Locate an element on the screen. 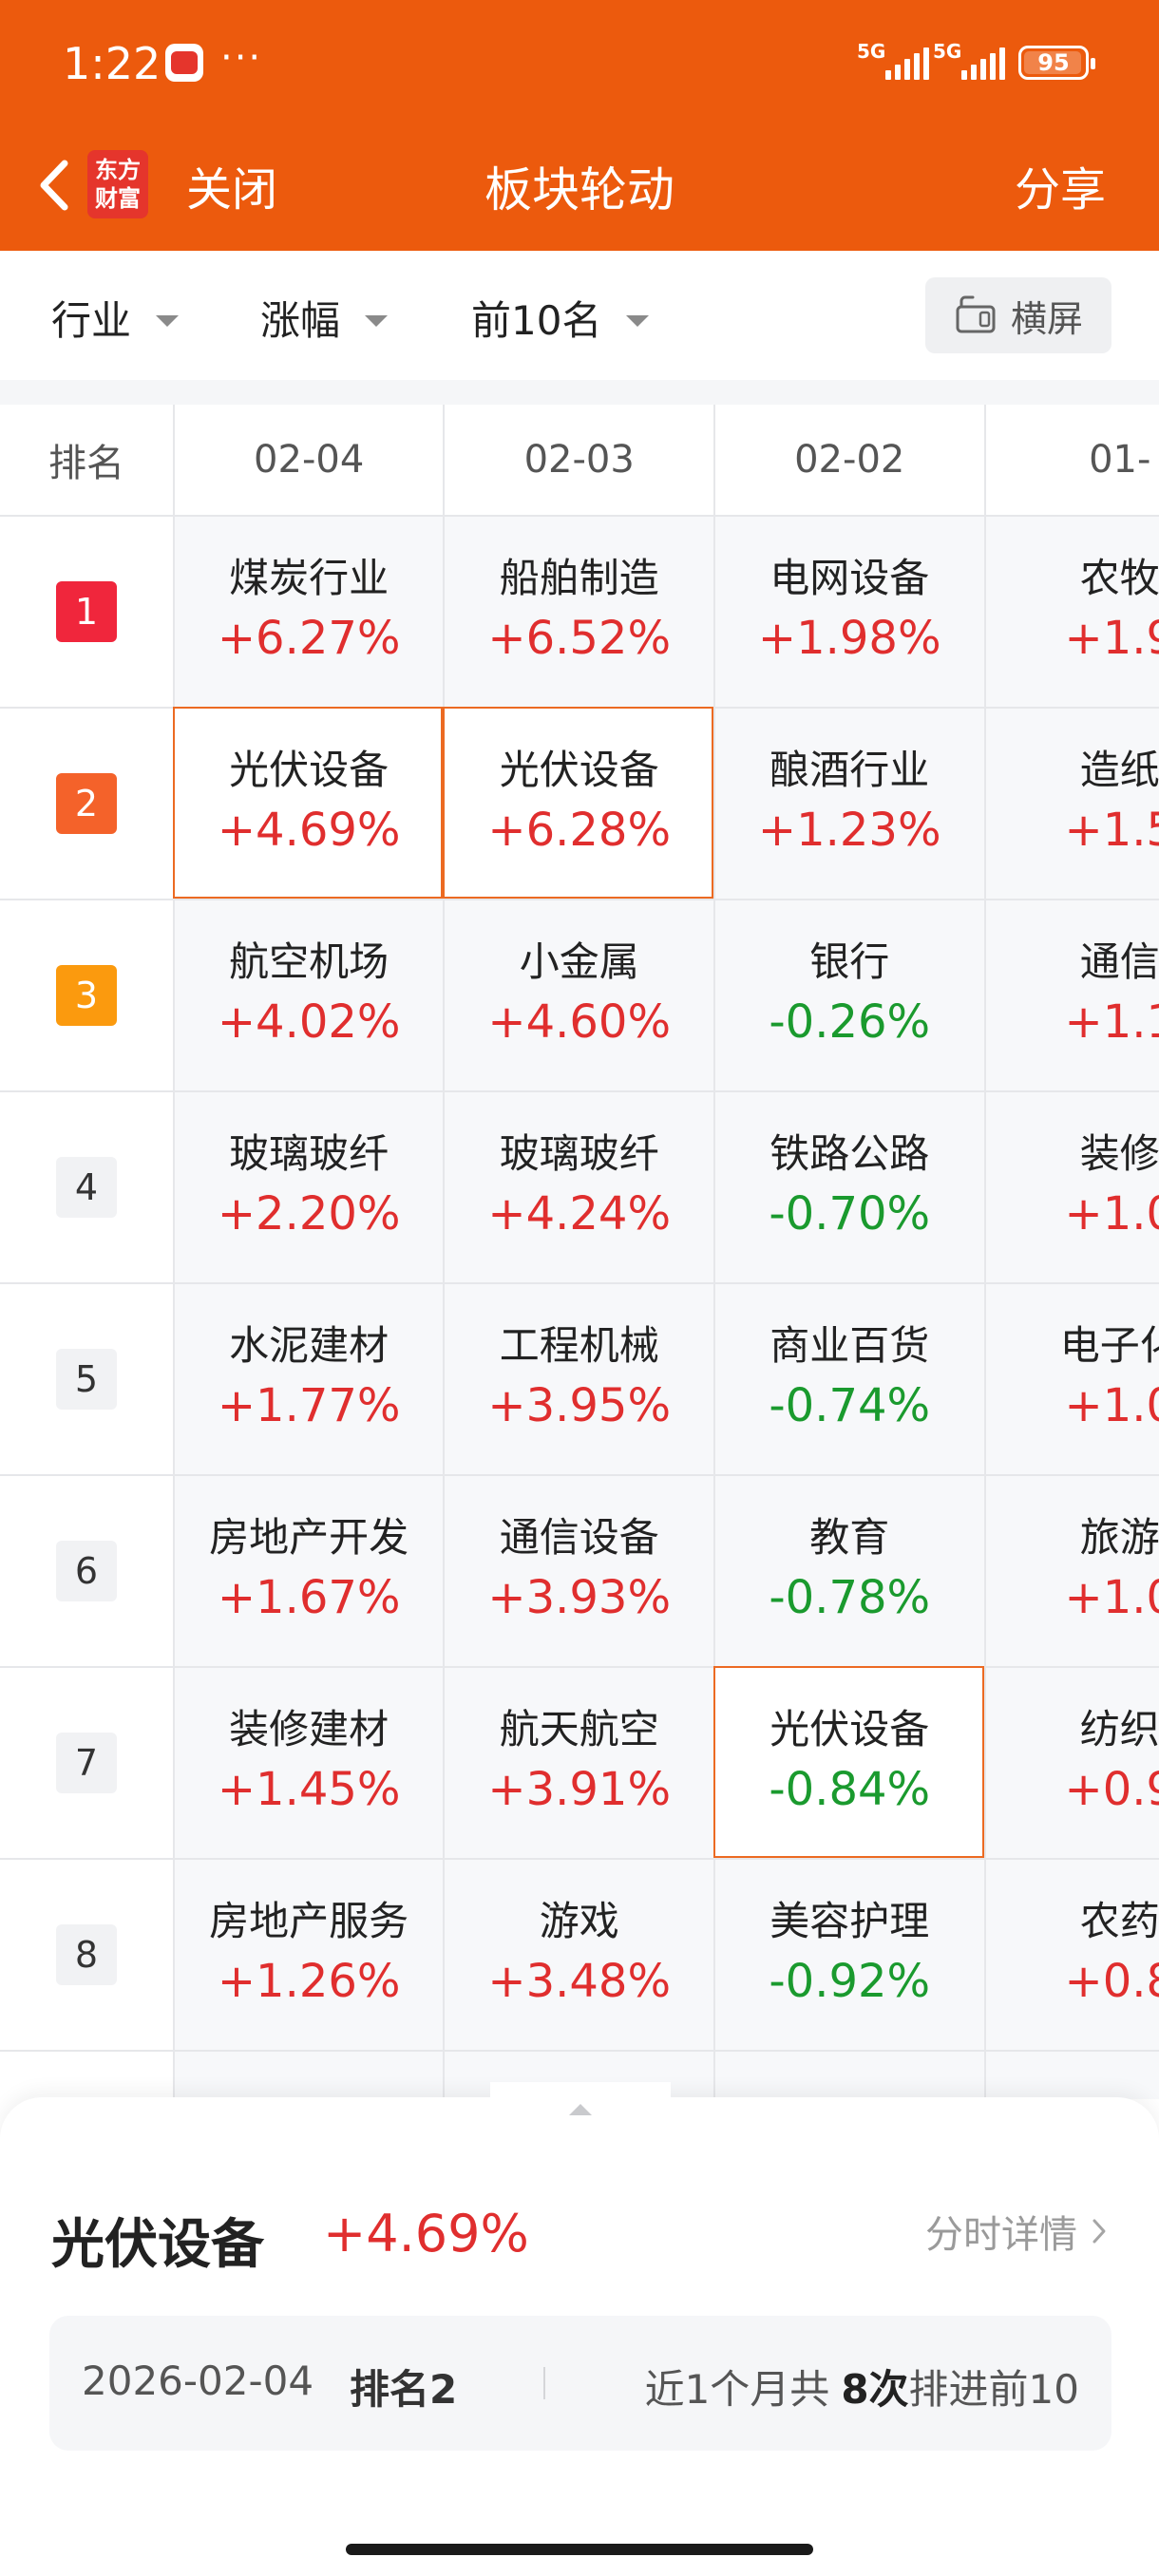 This screenshot has height=2576, width=1159. summary-rank: 排名2 is located at coordinates (404, 2389).